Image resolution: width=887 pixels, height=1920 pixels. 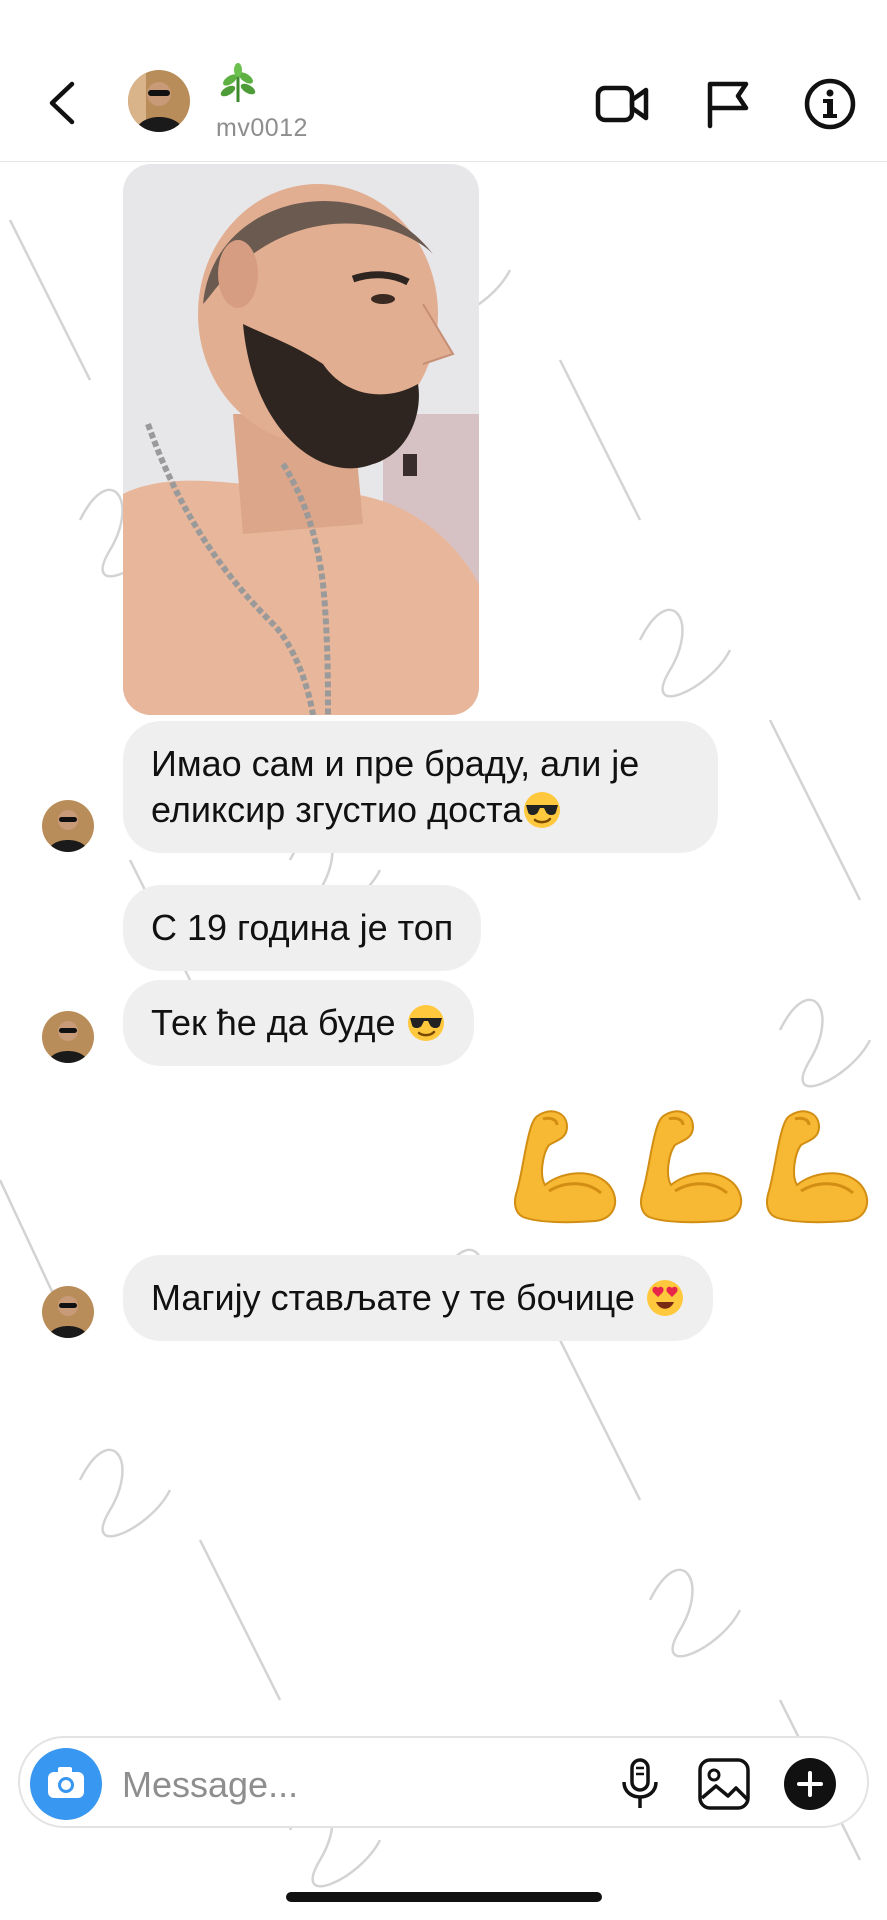 I want to click on info-icon, so click(x=830, y=104).